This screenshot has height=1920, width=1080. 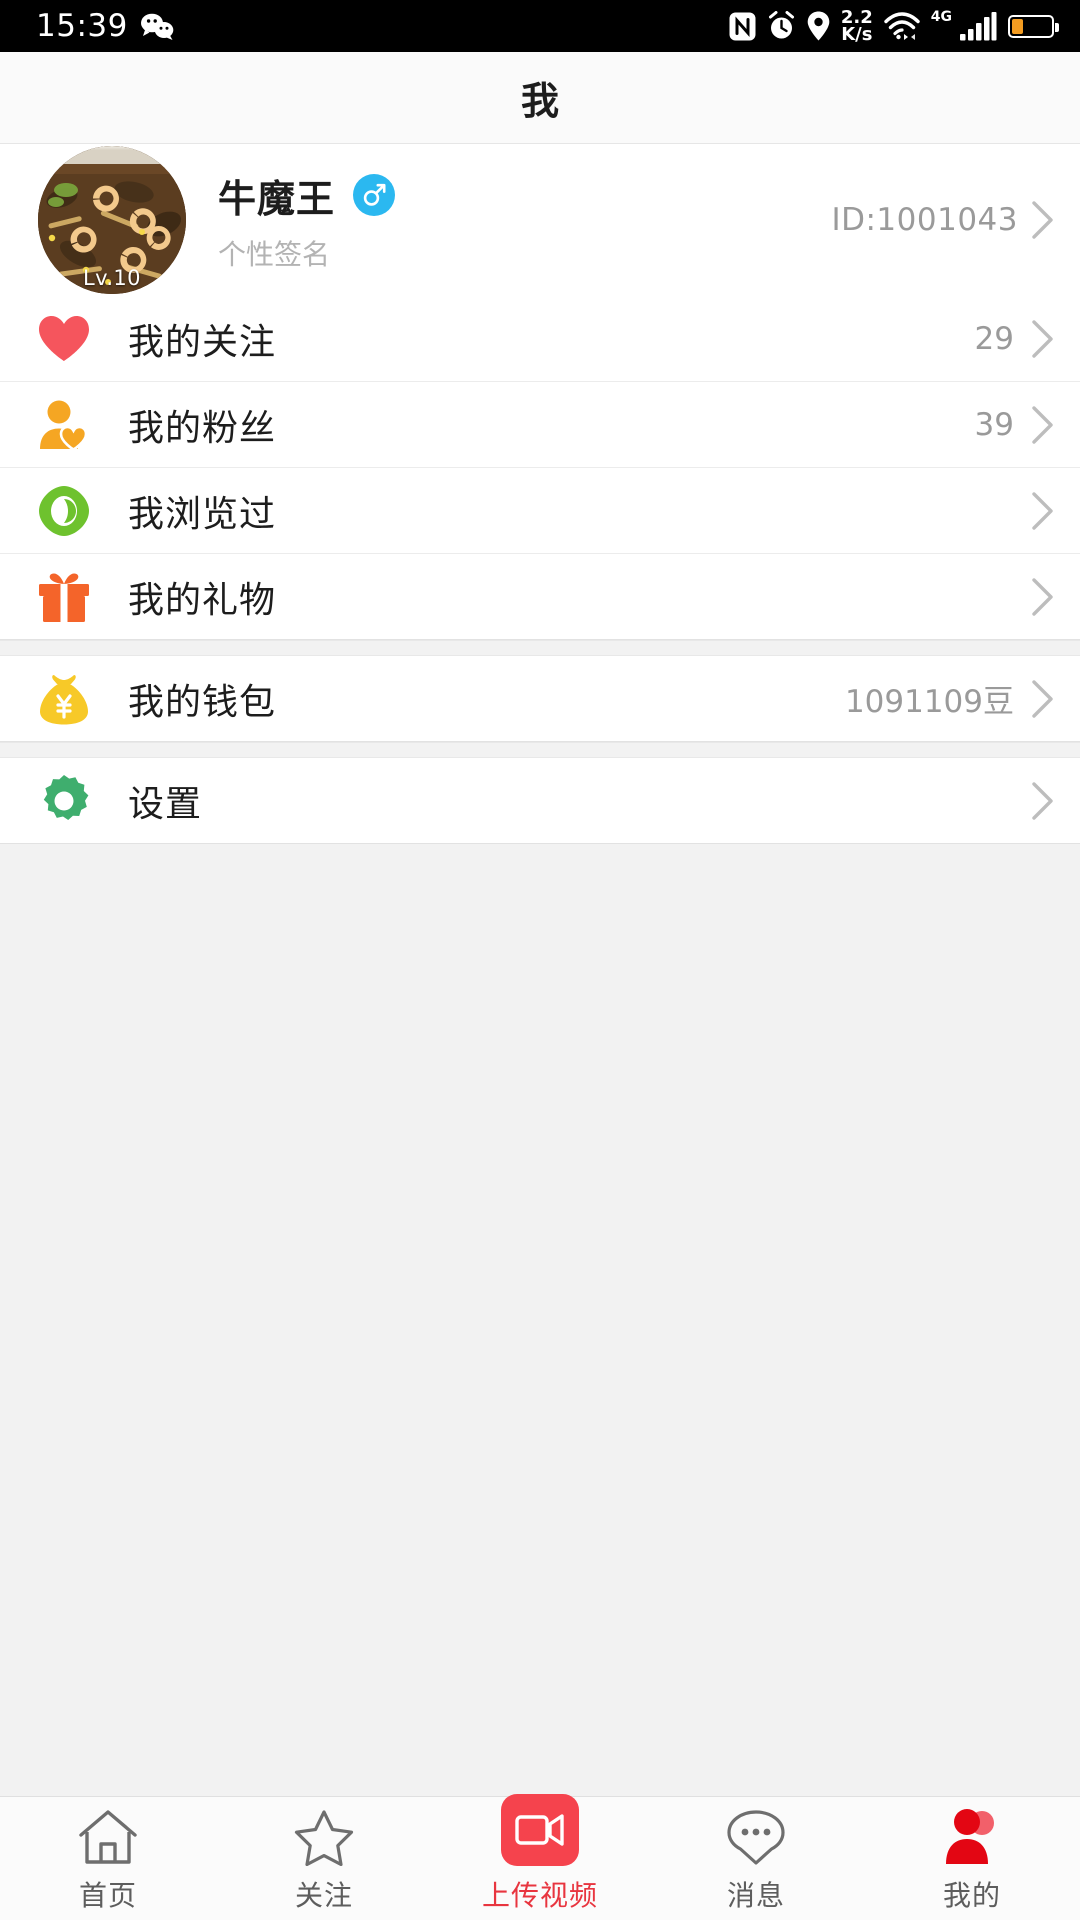 I want to click on gift-icon, so click(x=64, y=597).